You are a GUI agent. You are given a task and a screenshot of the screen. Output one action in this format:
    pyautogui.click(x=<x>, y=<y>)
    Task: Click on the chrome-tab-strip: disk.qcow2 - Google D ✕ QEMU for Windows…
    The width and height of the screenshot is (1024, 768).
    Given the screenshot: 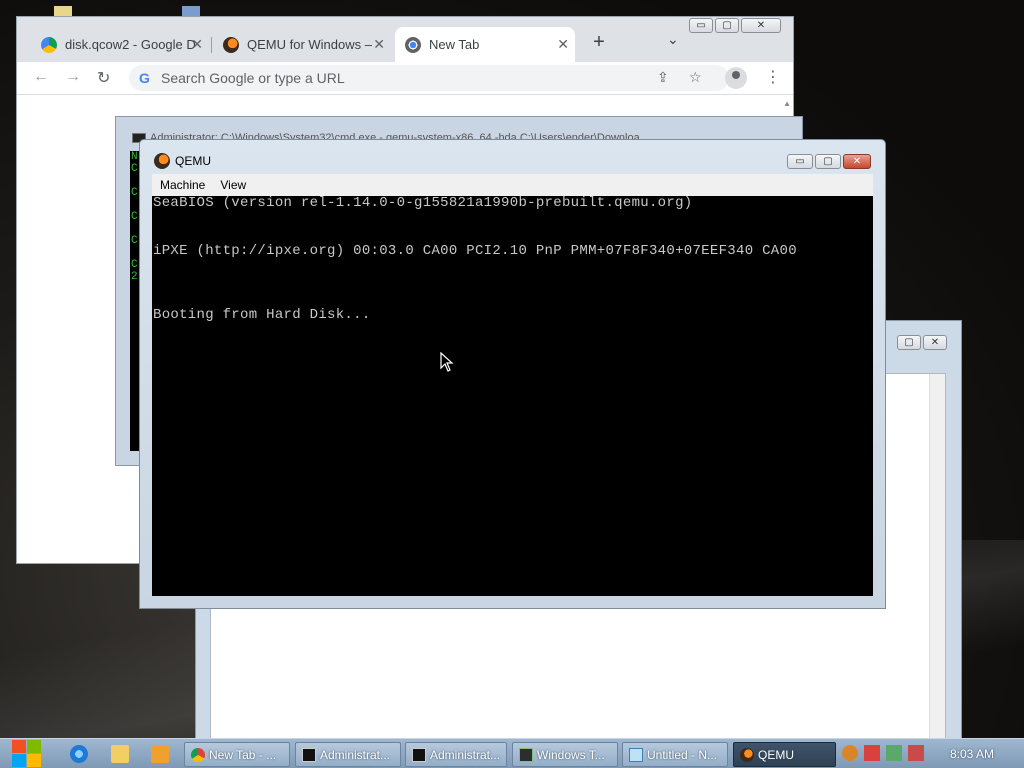 What is the action you would take?
    pyautogui.click(x=405, y=39)
    